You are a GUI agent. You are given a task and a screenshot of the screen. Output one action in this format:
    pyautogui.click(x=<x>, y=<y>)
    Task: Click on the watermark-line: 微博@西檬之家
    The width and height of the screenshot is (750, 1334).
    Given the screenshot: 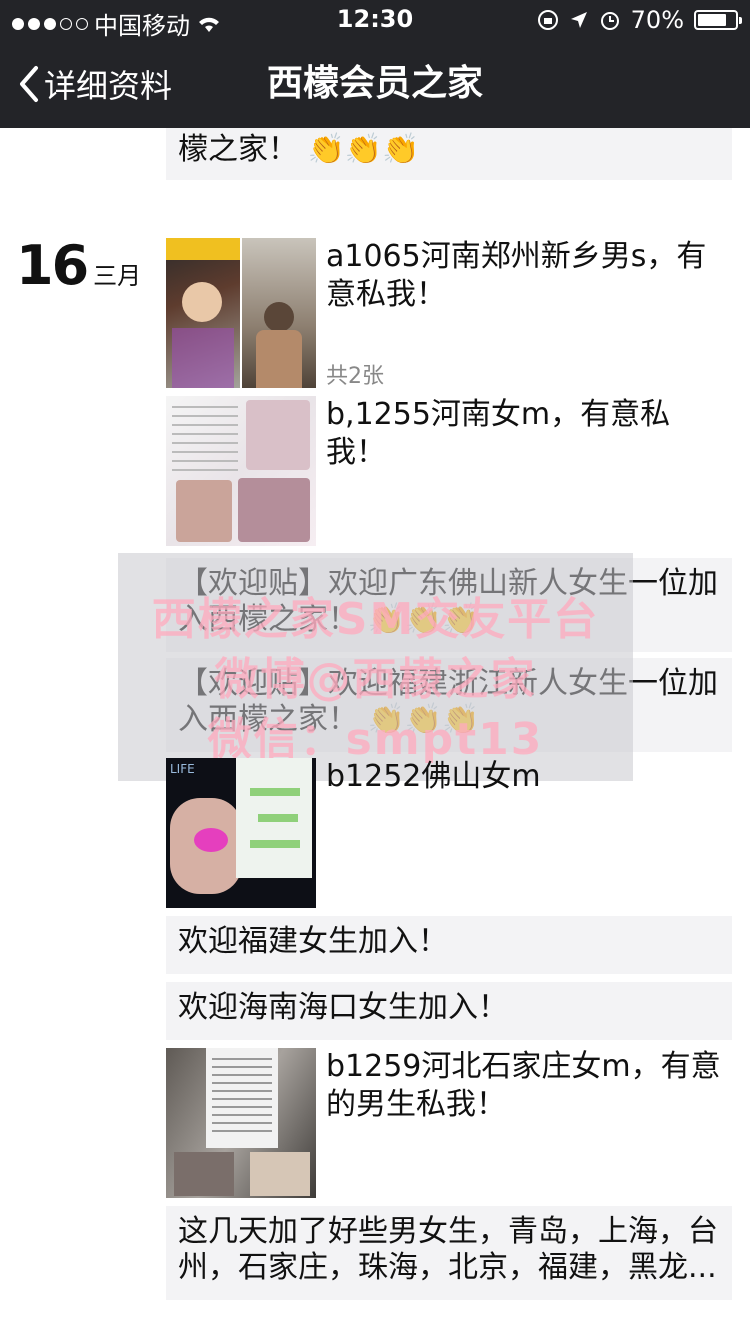 What is the action you would take?
    pyautogui.click(x=375, y=679)
    